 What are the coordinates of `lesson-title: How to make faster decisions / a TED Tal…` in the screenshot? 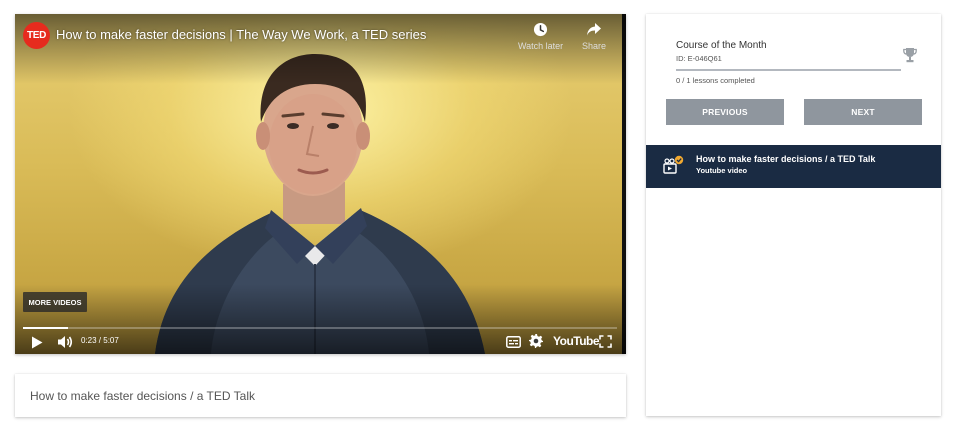 It's located at (786, 159).